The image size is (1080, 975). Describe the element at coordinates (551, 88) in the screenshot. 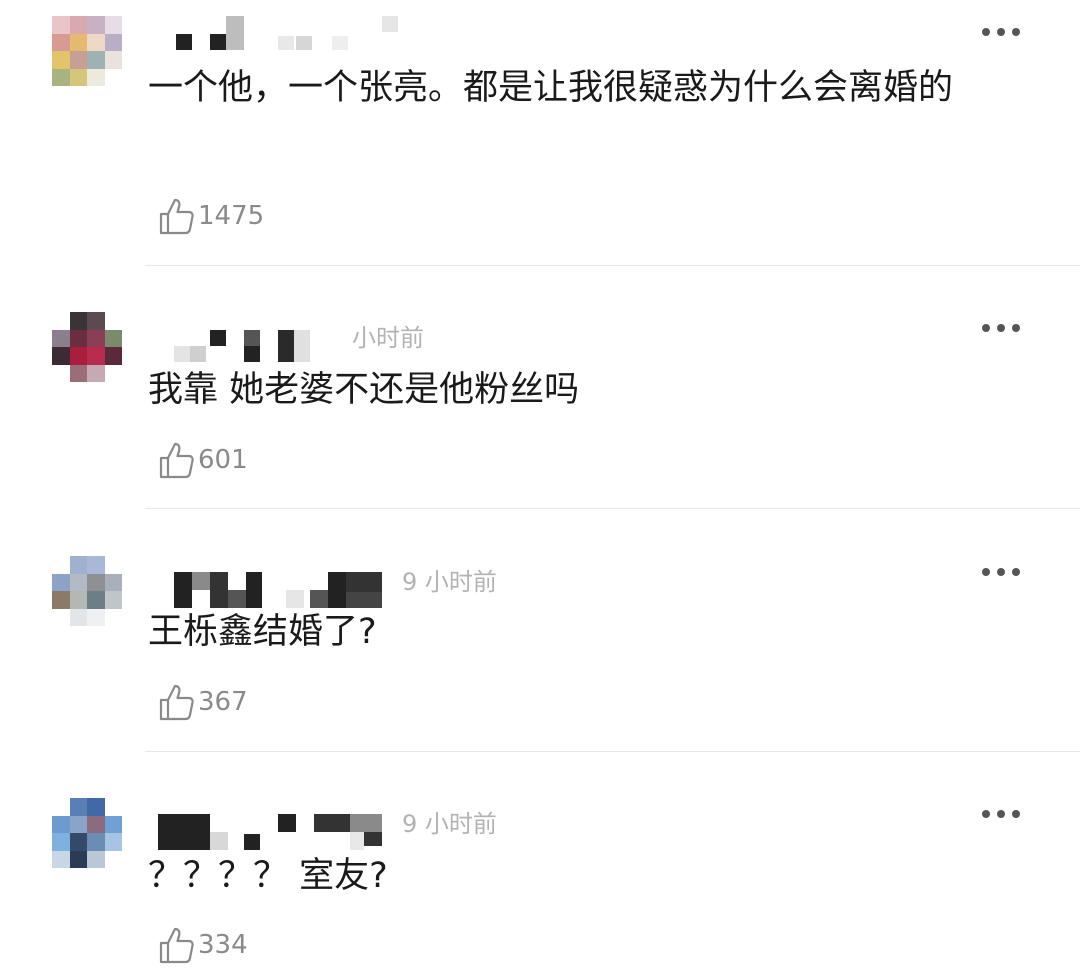

I see `comment-text: 一个他，一个张亮。都是让我很疑惑为什么会离婚的` at that location.